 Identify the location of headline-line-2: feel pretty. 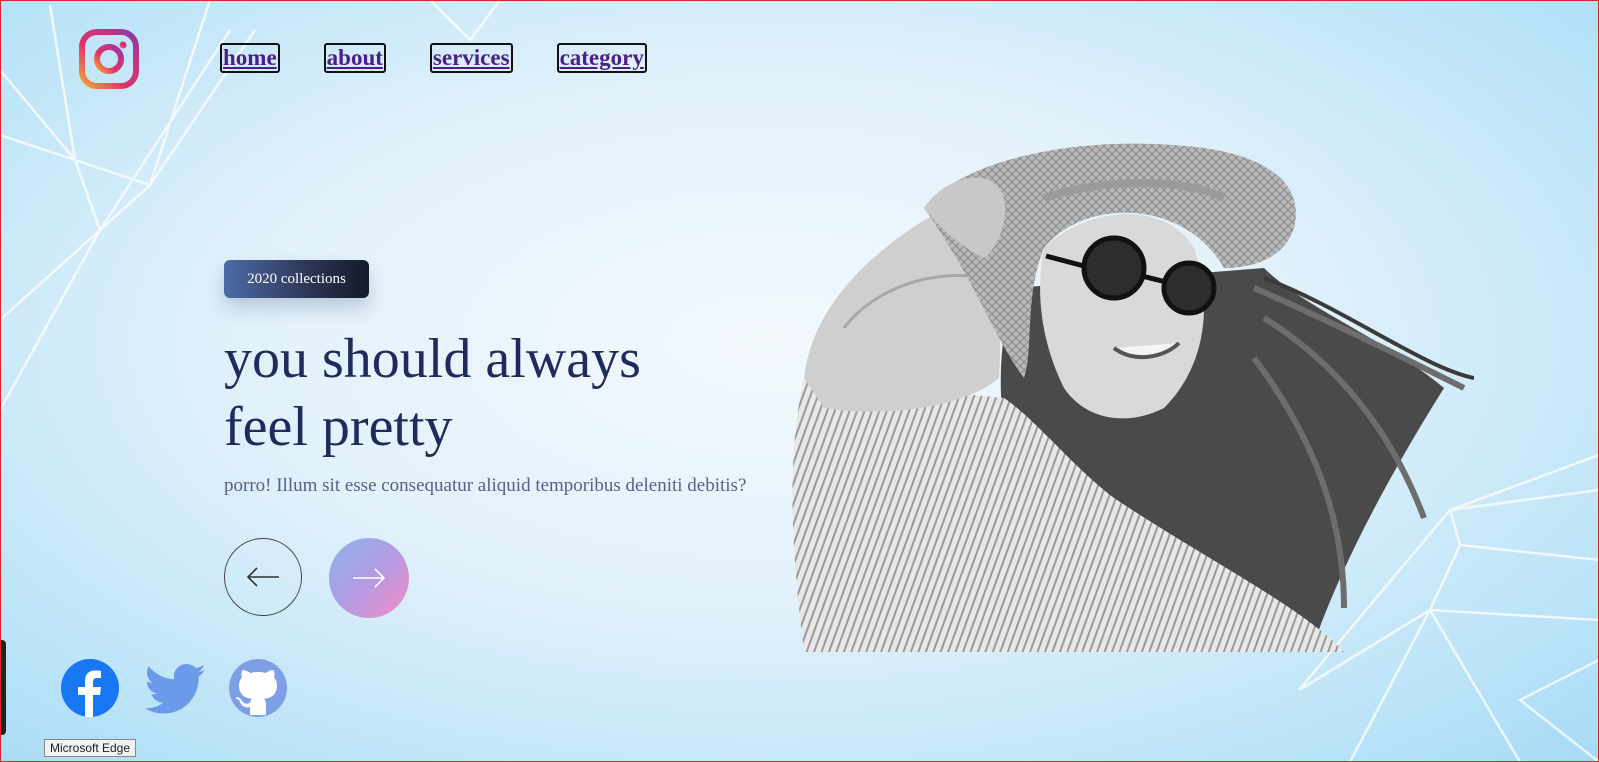
(338, 427).